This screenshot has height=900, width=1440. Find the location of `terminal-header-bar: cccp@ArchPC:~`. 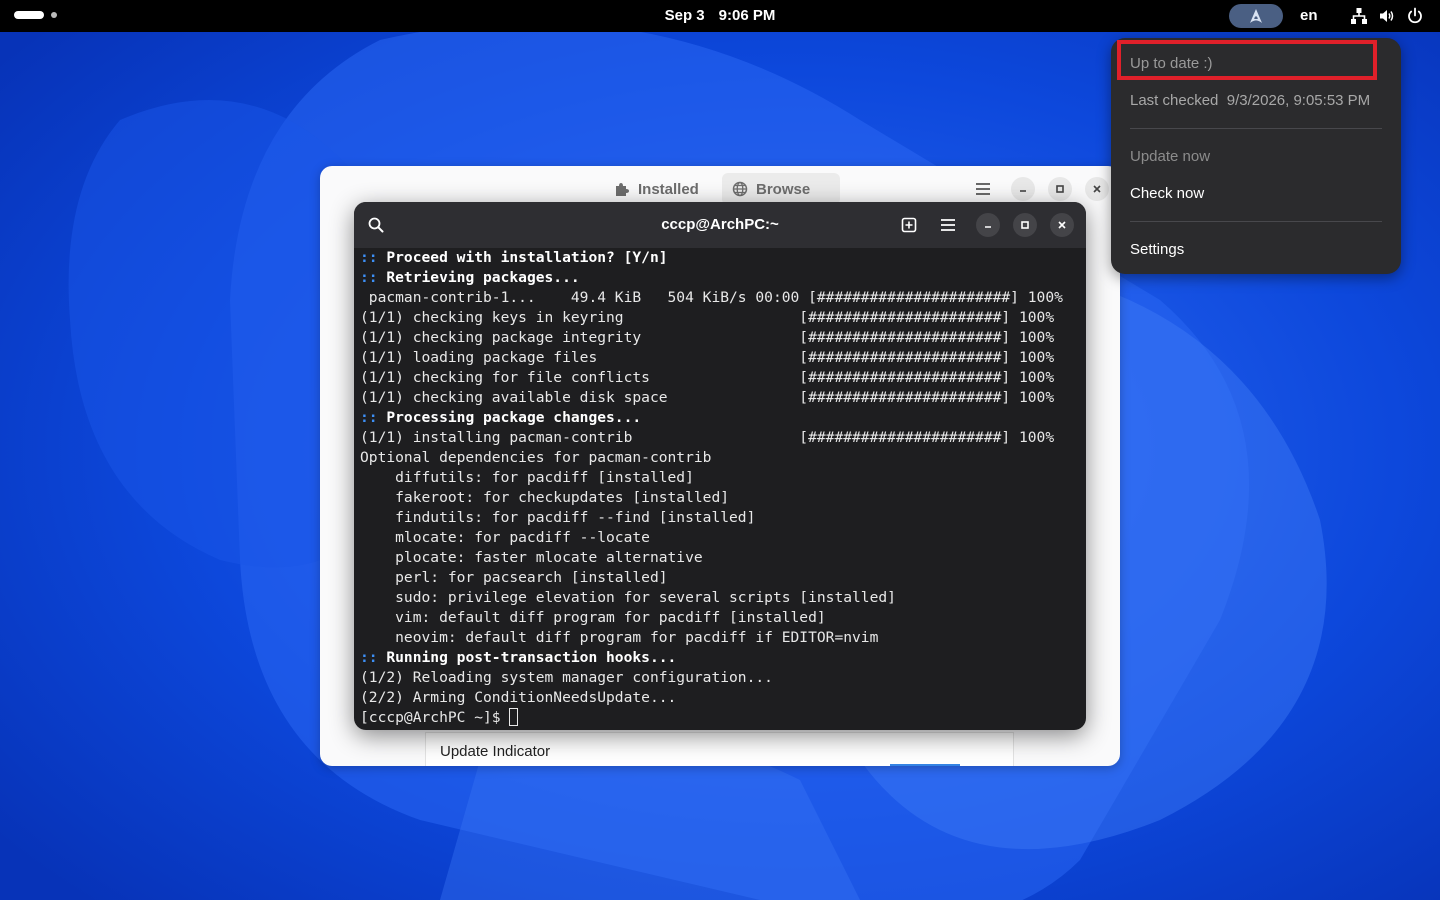

terminal-header-bar: cccp@ArchPC:~ is located at coordinates (720, 225).